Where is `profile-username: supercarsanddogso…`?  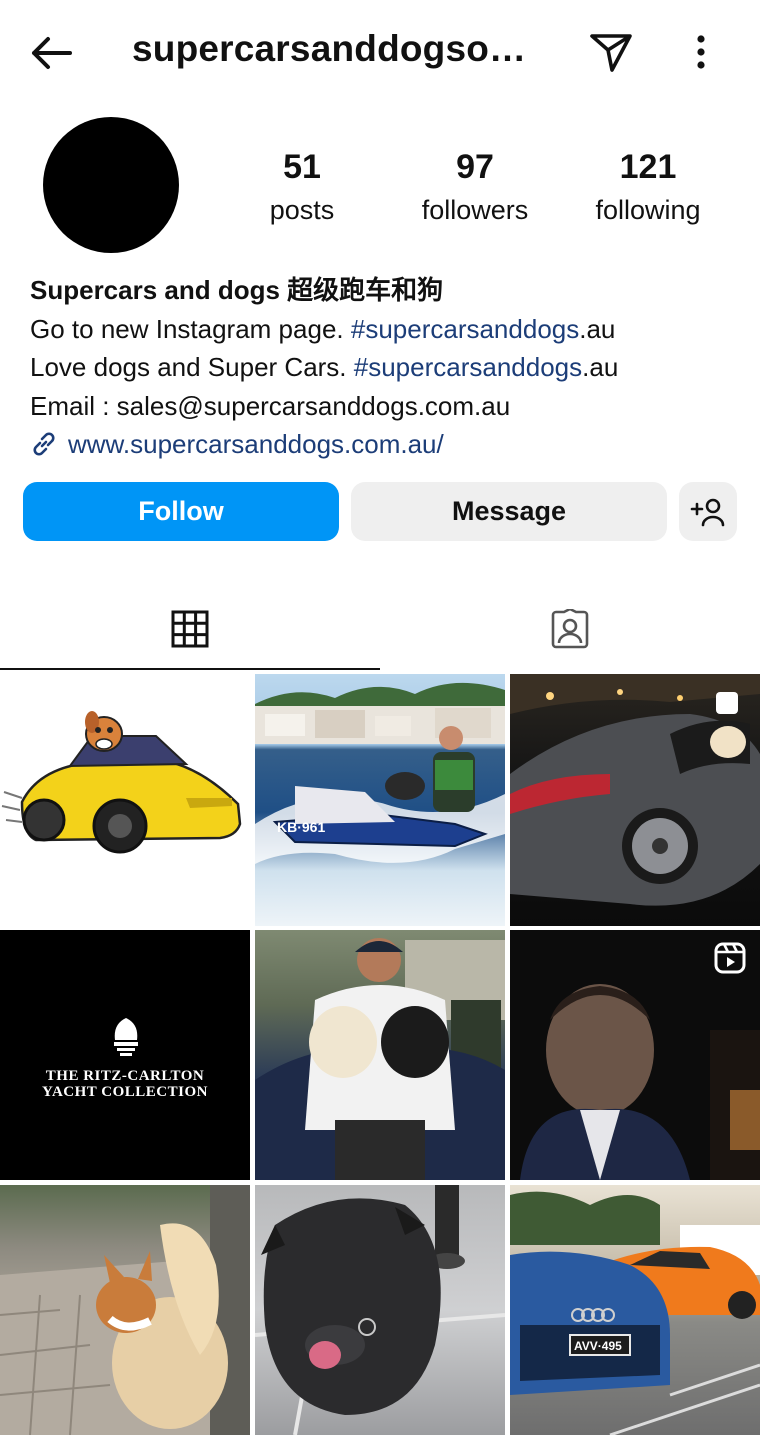
profile-username: supercarsanddogso… is located at coordinates (329, 48).